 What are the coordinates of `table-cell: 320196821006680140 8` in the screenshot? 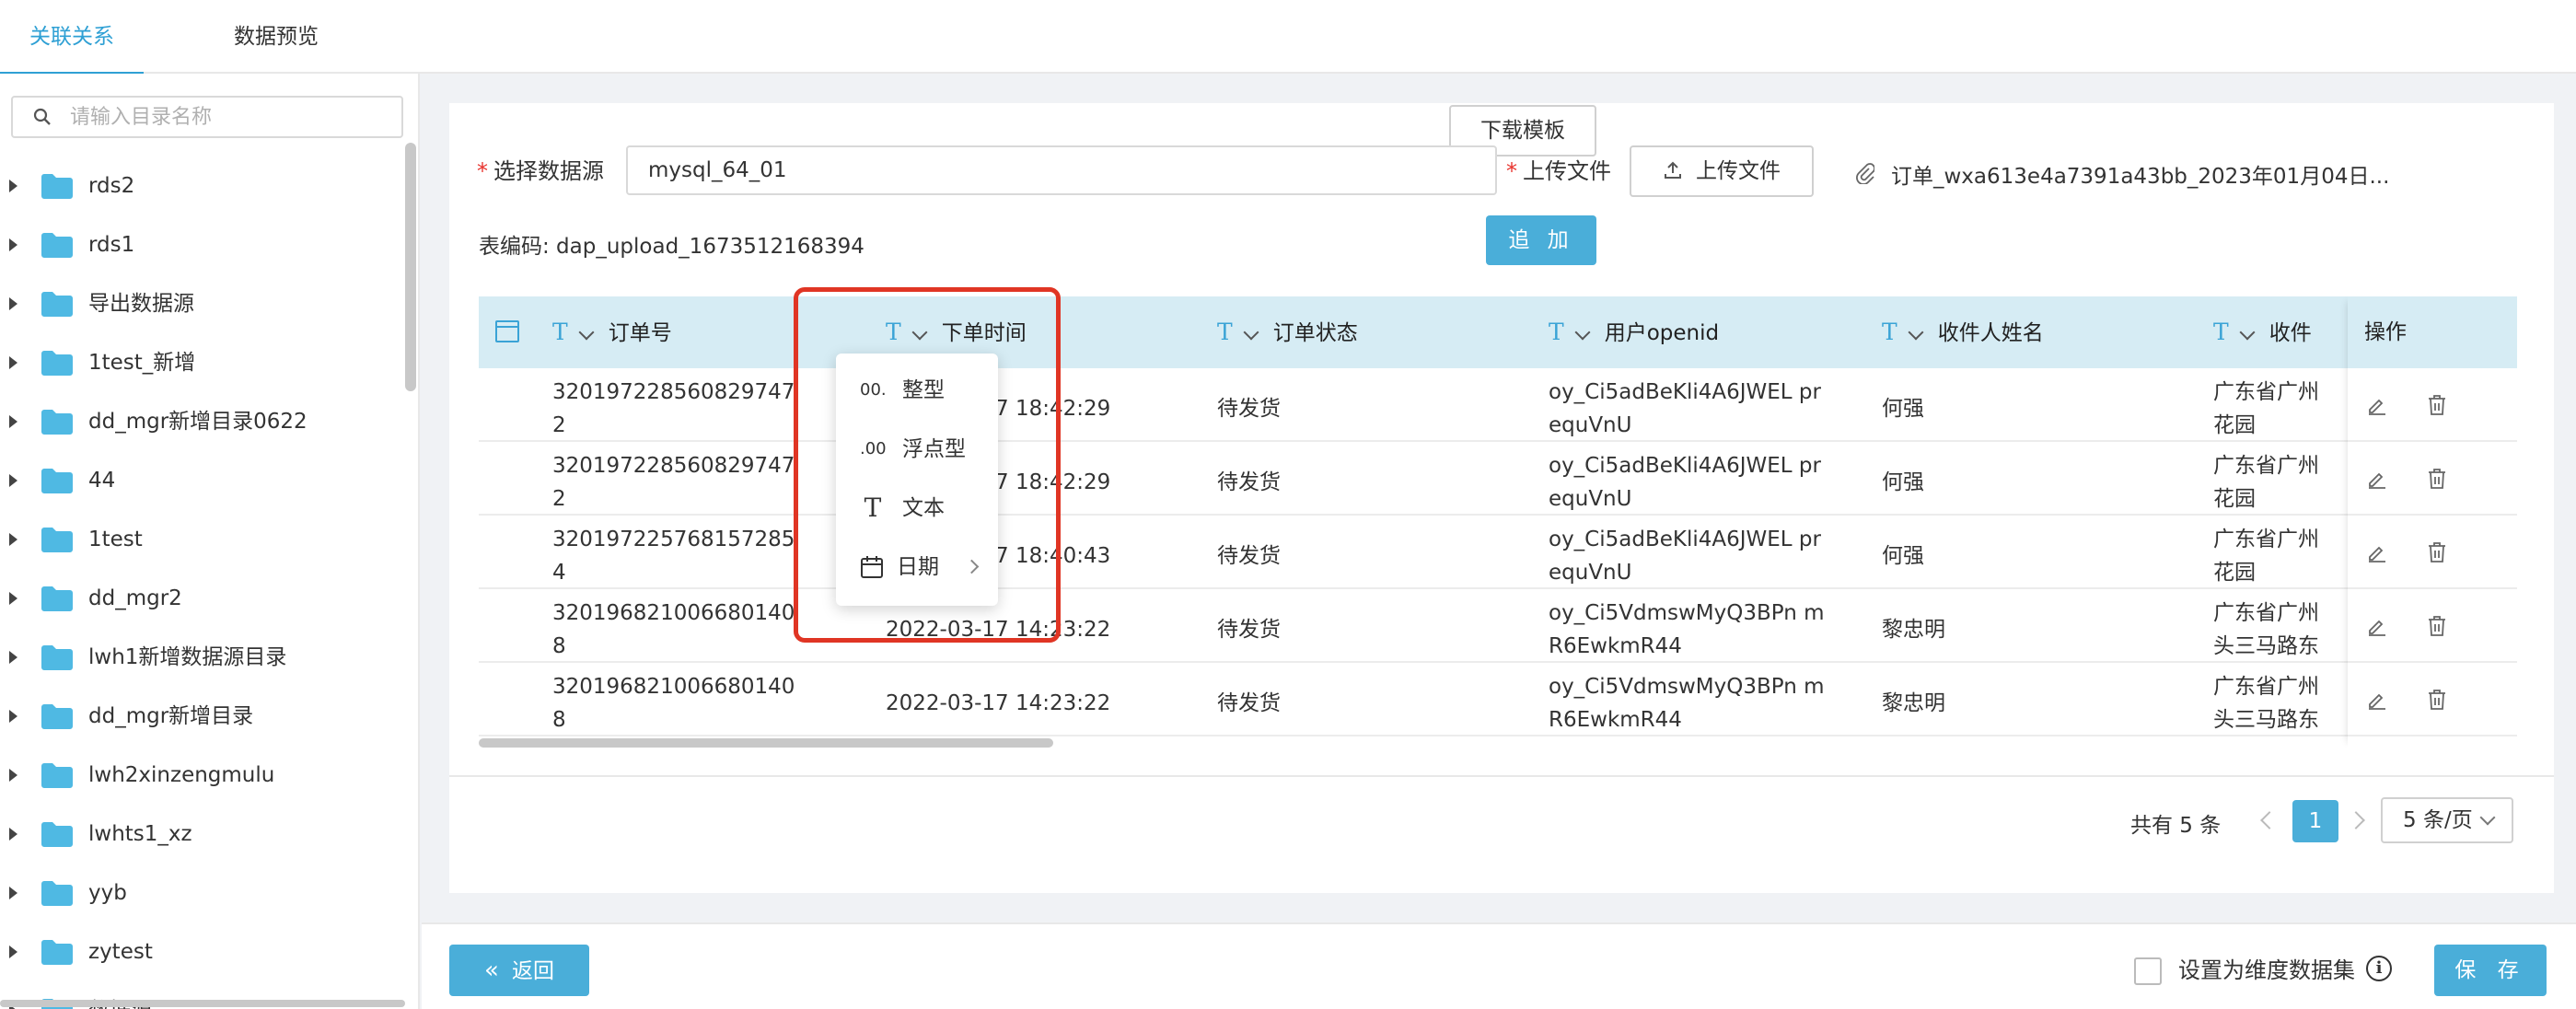 It's located at (673, 703).